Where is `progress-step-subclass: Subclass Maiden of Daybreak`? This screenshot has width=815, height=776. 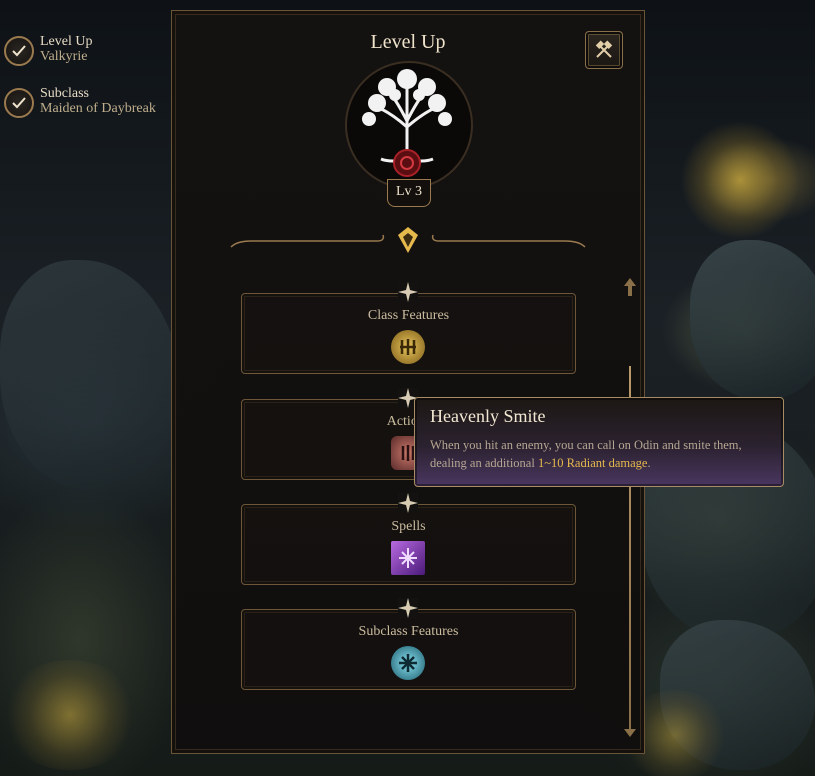
progress-step-subclass: Subclass Maiden of Daybreak is located at coordinates (89, 102).